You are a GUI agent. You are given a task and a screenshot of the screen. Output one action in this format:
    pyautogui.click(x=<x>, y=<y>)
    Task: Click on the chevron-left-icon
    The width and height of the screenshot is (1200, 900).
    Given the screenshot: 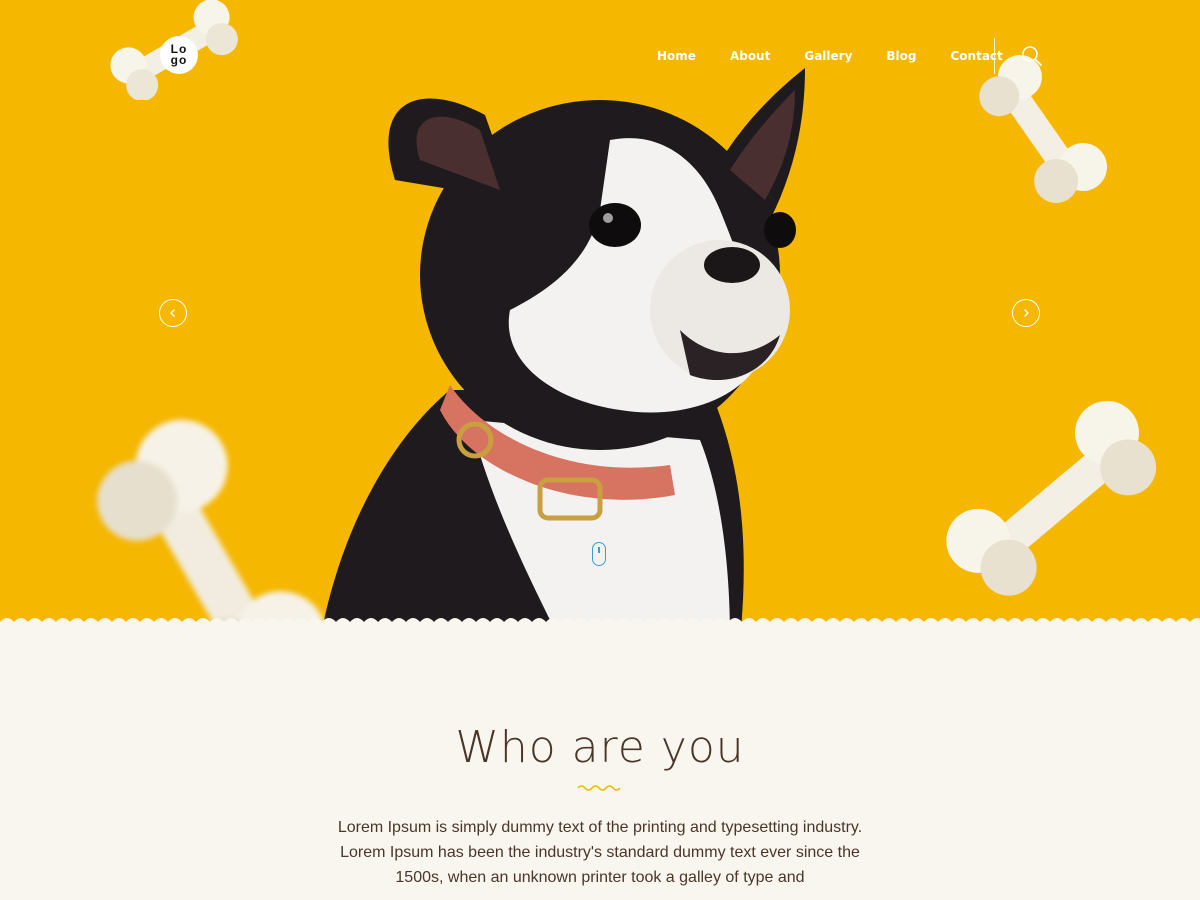 What is the action you would take?
    pyautogui.click(x=172, y=313)
    